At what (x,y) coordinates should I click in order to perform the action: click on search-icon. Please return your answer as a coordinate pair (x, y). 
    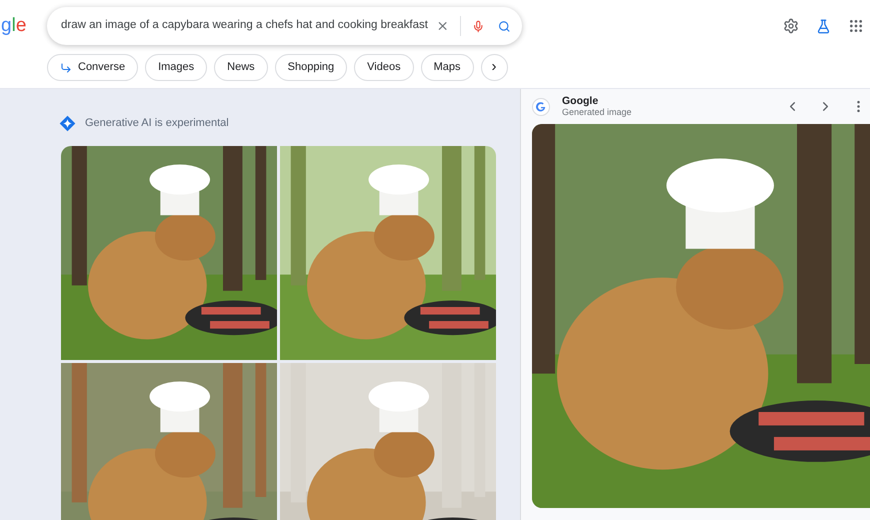
    Looking at the image, I should click on (504, 26).